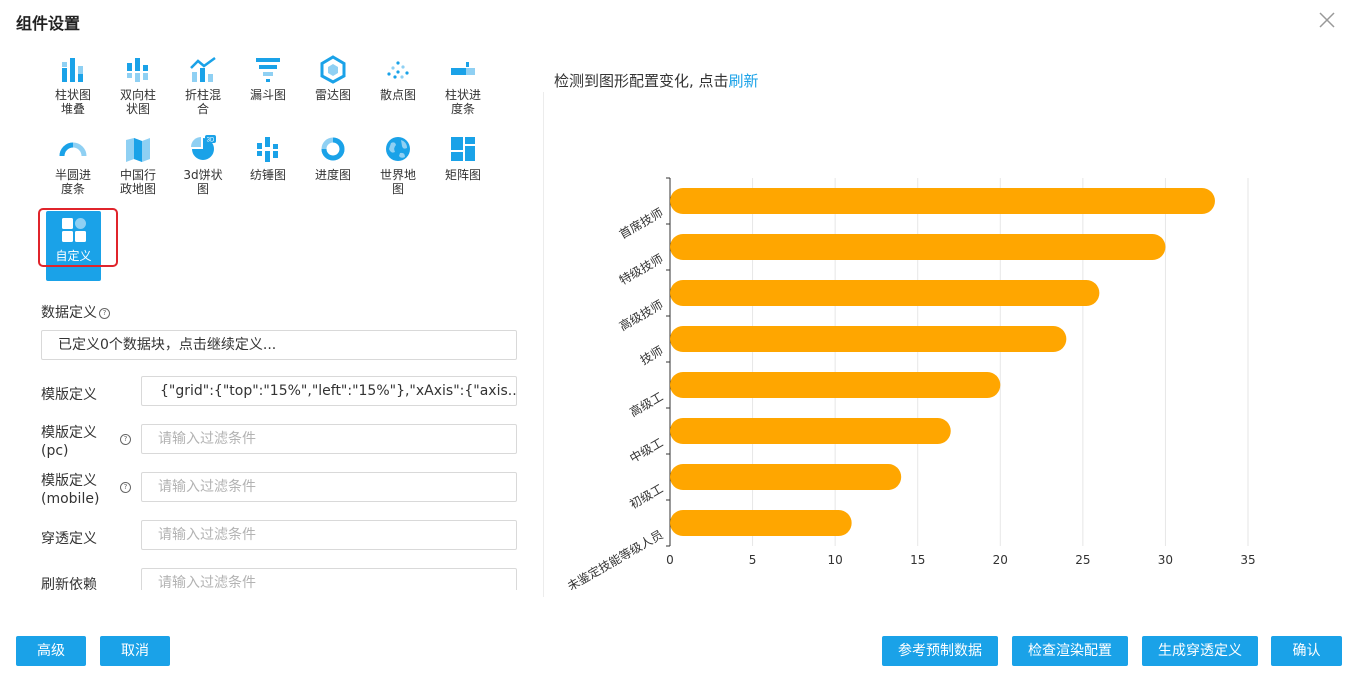 This screenshot has height=676, width=1355. I want to click on matrix-icon, so click(463, 149).